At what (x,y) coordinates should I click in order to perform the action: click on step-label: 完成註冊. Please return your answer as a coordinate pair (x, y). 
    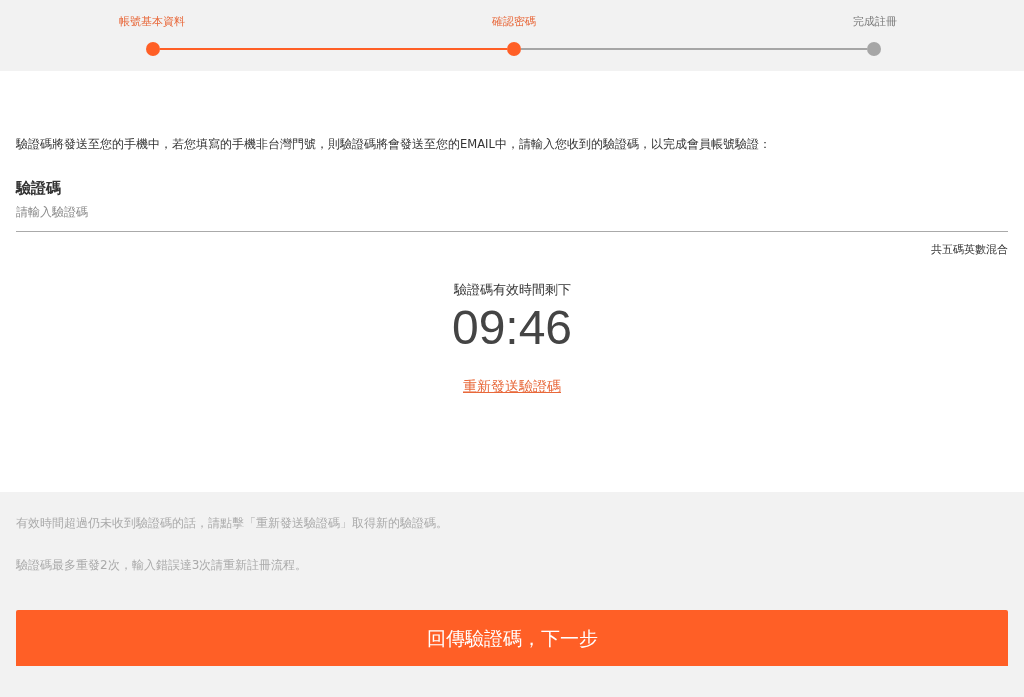
    Looking at the image, I should click on (875, 22).